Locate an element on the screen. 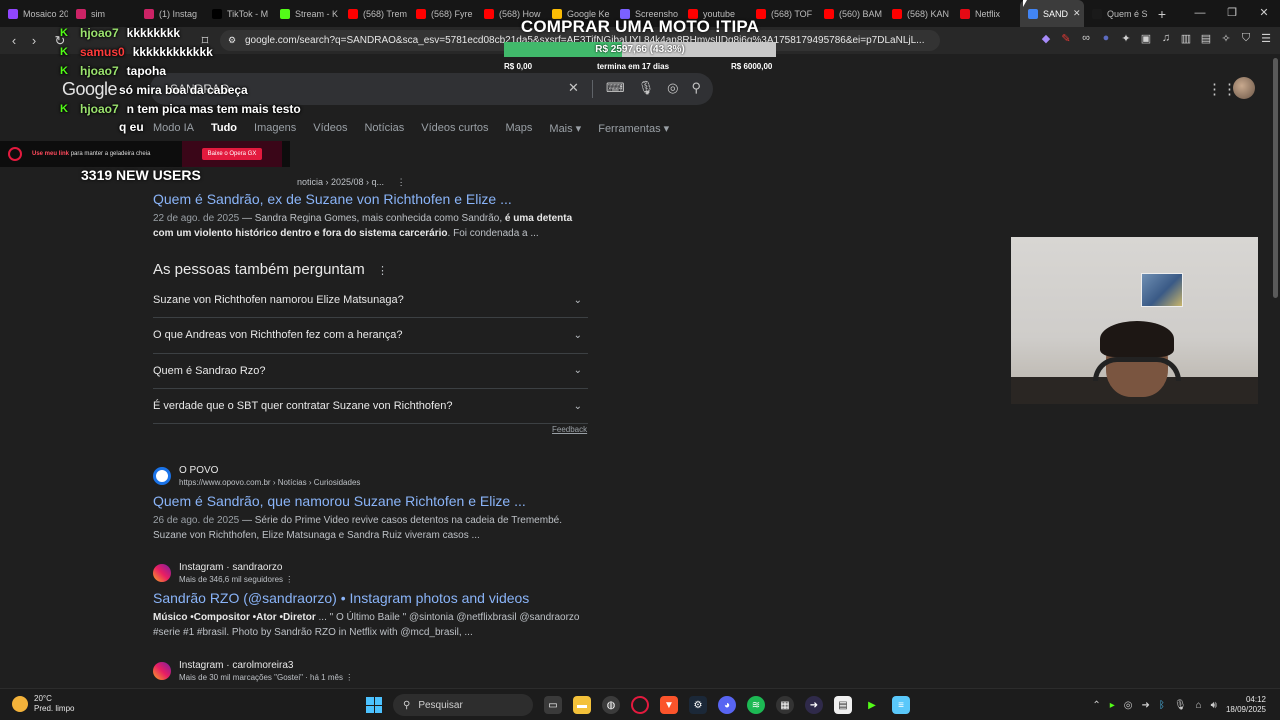  maximize-icon: ❐ is located at coordinates (1232, 13).